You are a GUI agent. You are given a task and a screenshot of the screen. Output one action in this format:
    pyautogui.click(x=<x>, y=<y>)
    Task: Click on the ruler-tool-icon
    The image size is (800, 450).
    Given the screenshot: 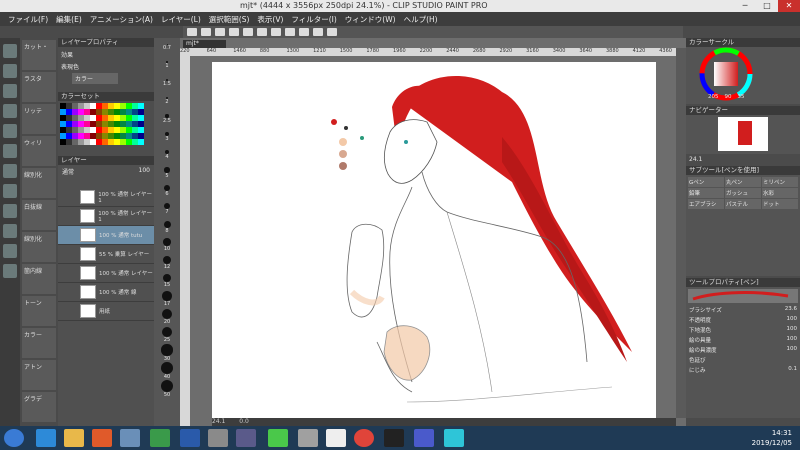 What is the action you would take?
    pyautogui.click(x=10, y=271)
    